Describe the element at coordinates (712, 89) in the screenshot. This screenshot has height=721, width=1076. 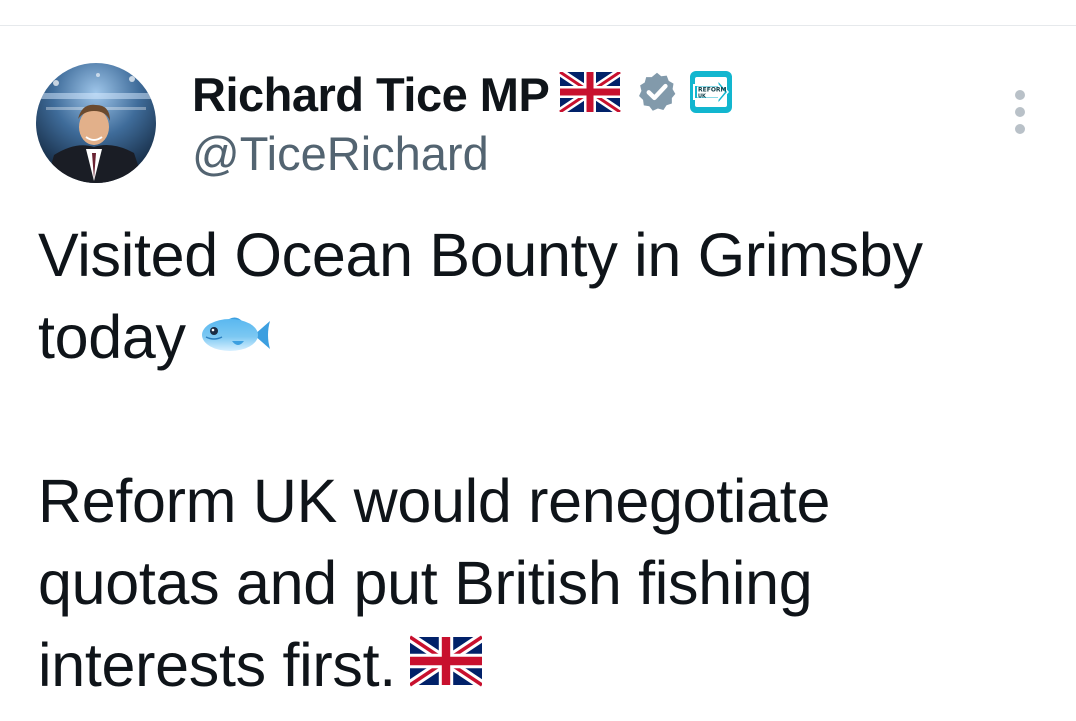
I see `svg-text: REFORM` at that location.